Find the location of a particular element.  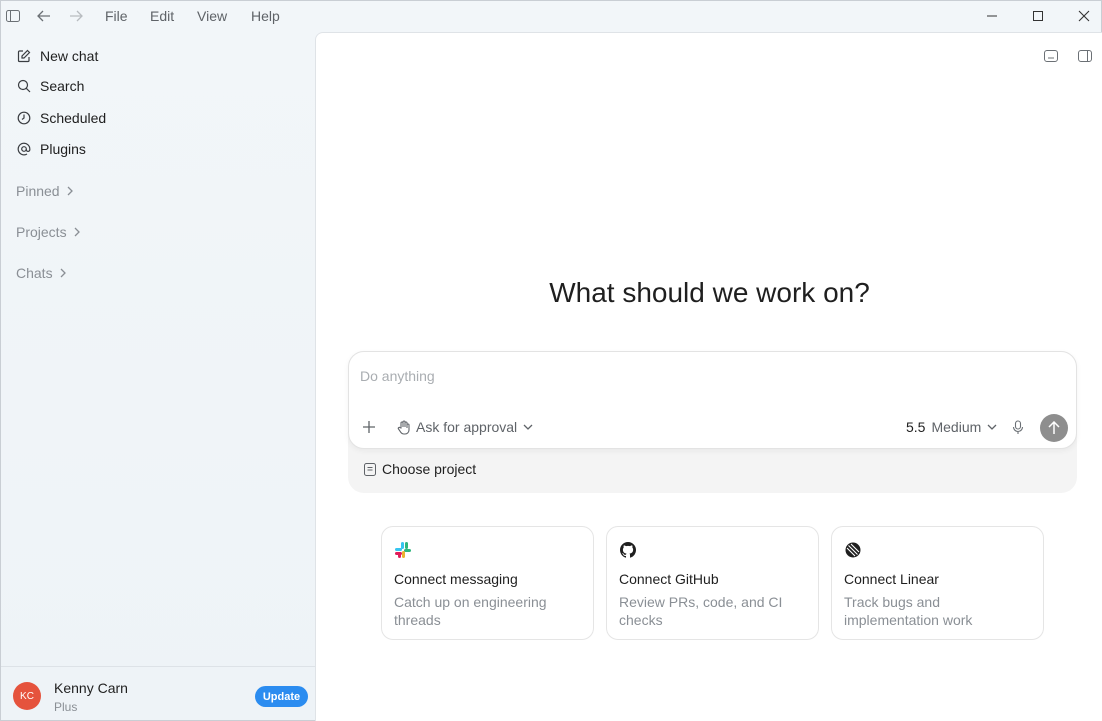

slack-icon is located at coordinates (403, 550).